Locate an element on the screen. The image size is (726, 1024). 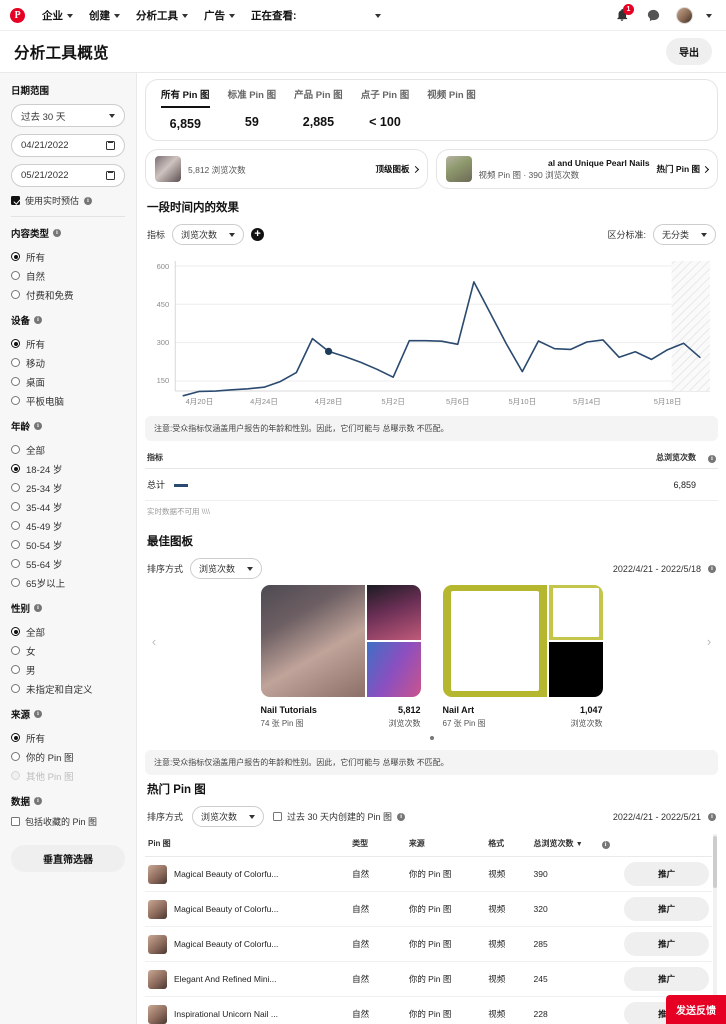
account-menu-button is located at coordinates (684, 15).